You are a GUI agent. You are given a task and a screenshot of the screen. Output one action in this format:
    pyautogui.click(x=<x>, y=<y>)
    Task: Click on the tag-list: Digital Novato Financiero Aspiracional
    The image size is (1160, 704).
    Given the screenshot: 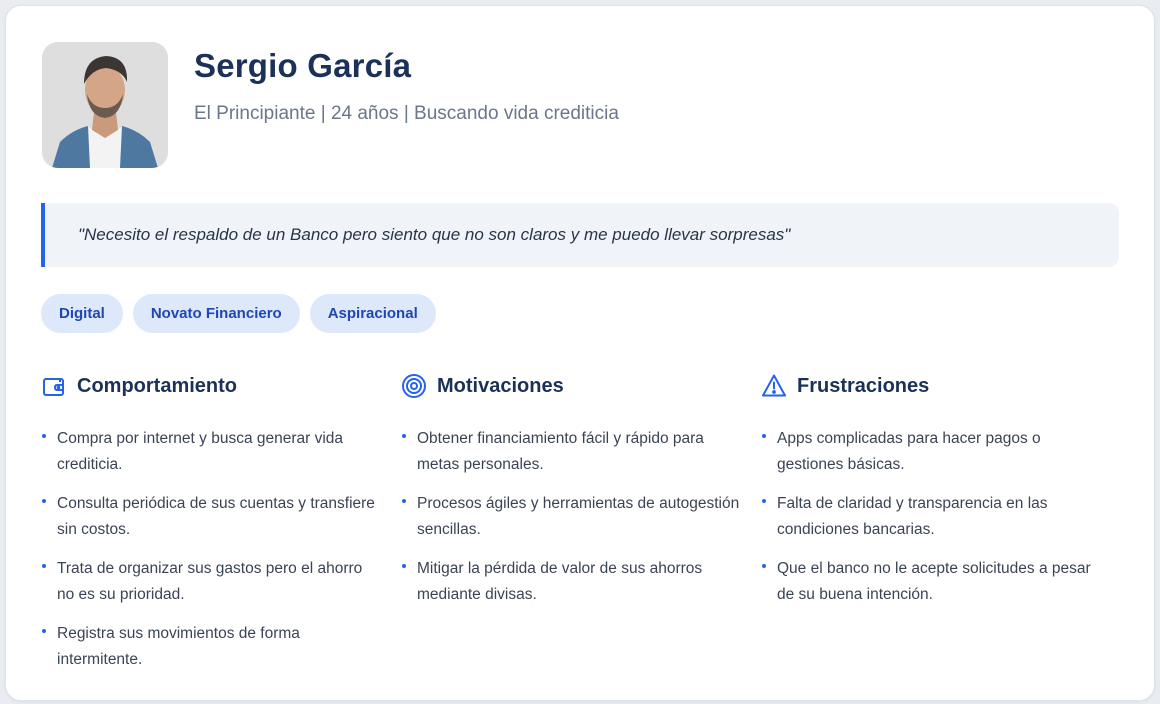 What is the action you would take?
    pyautogui.click(x=238, y=313)
    